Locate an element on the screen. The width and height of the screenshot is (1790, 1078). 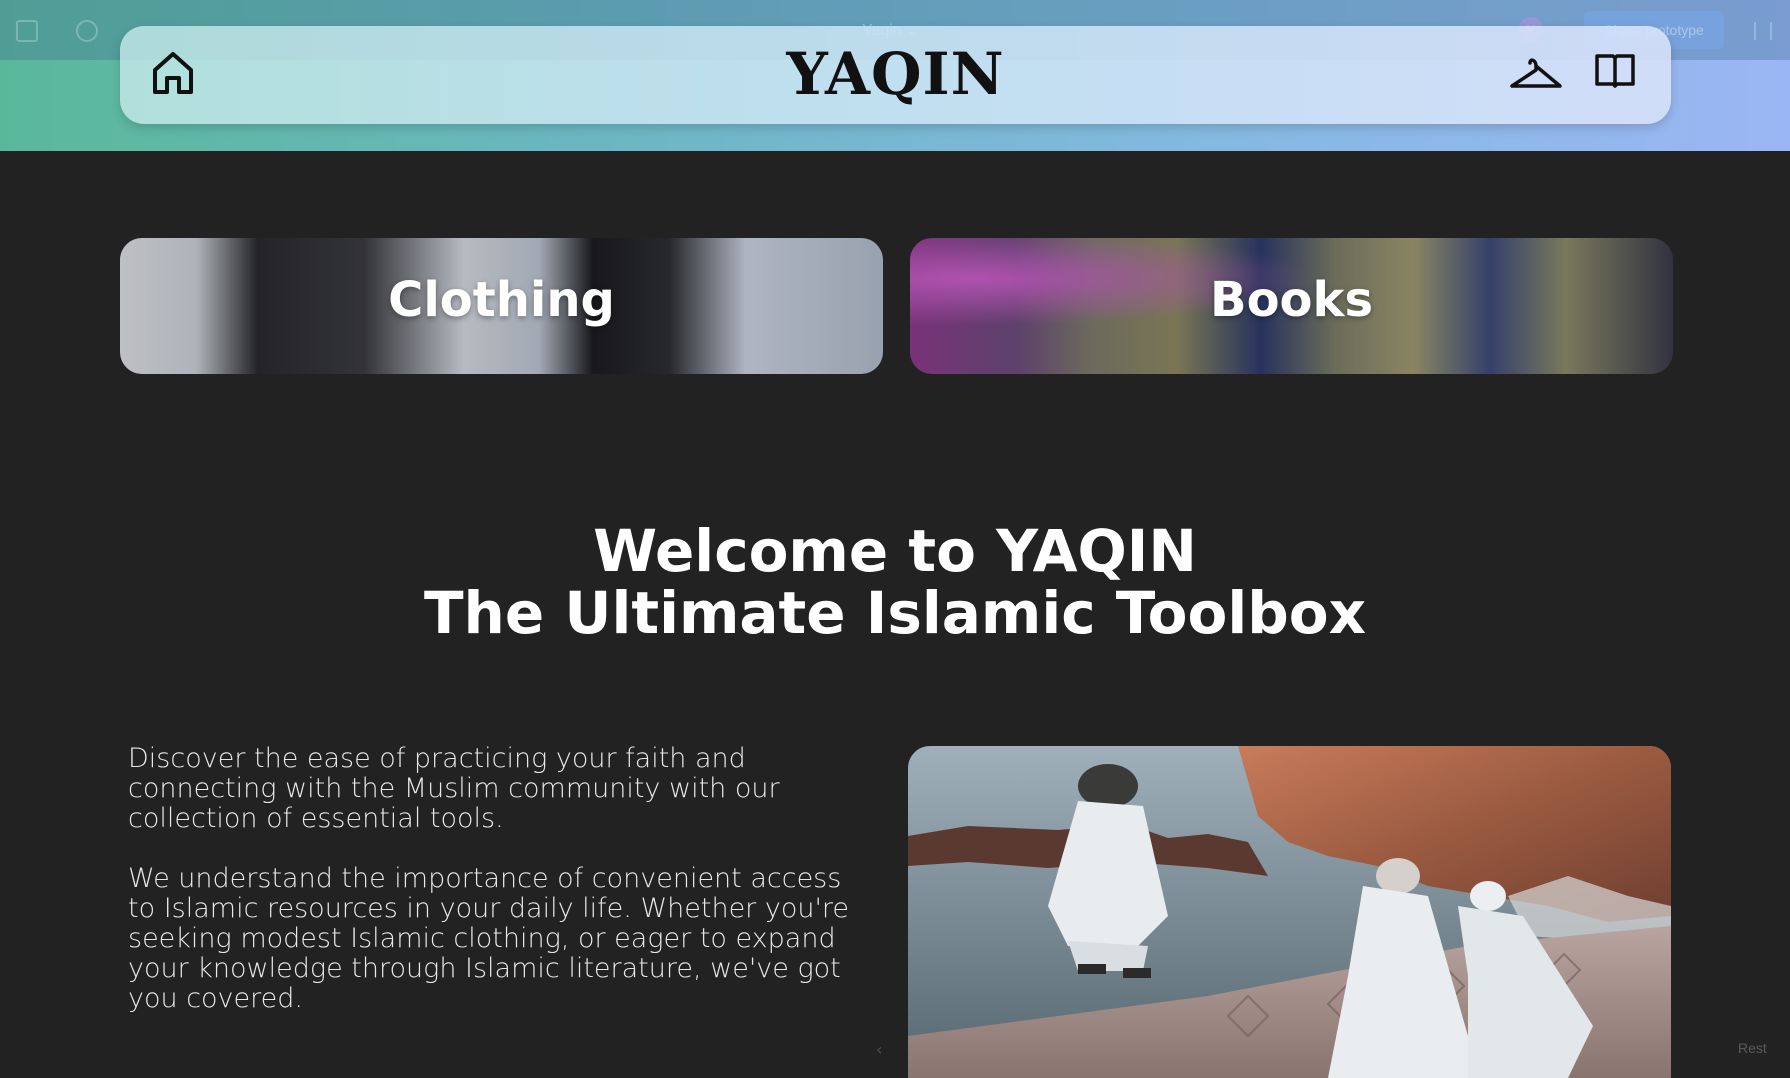
category-card-books: Books is located at coordinates (1291, 306).